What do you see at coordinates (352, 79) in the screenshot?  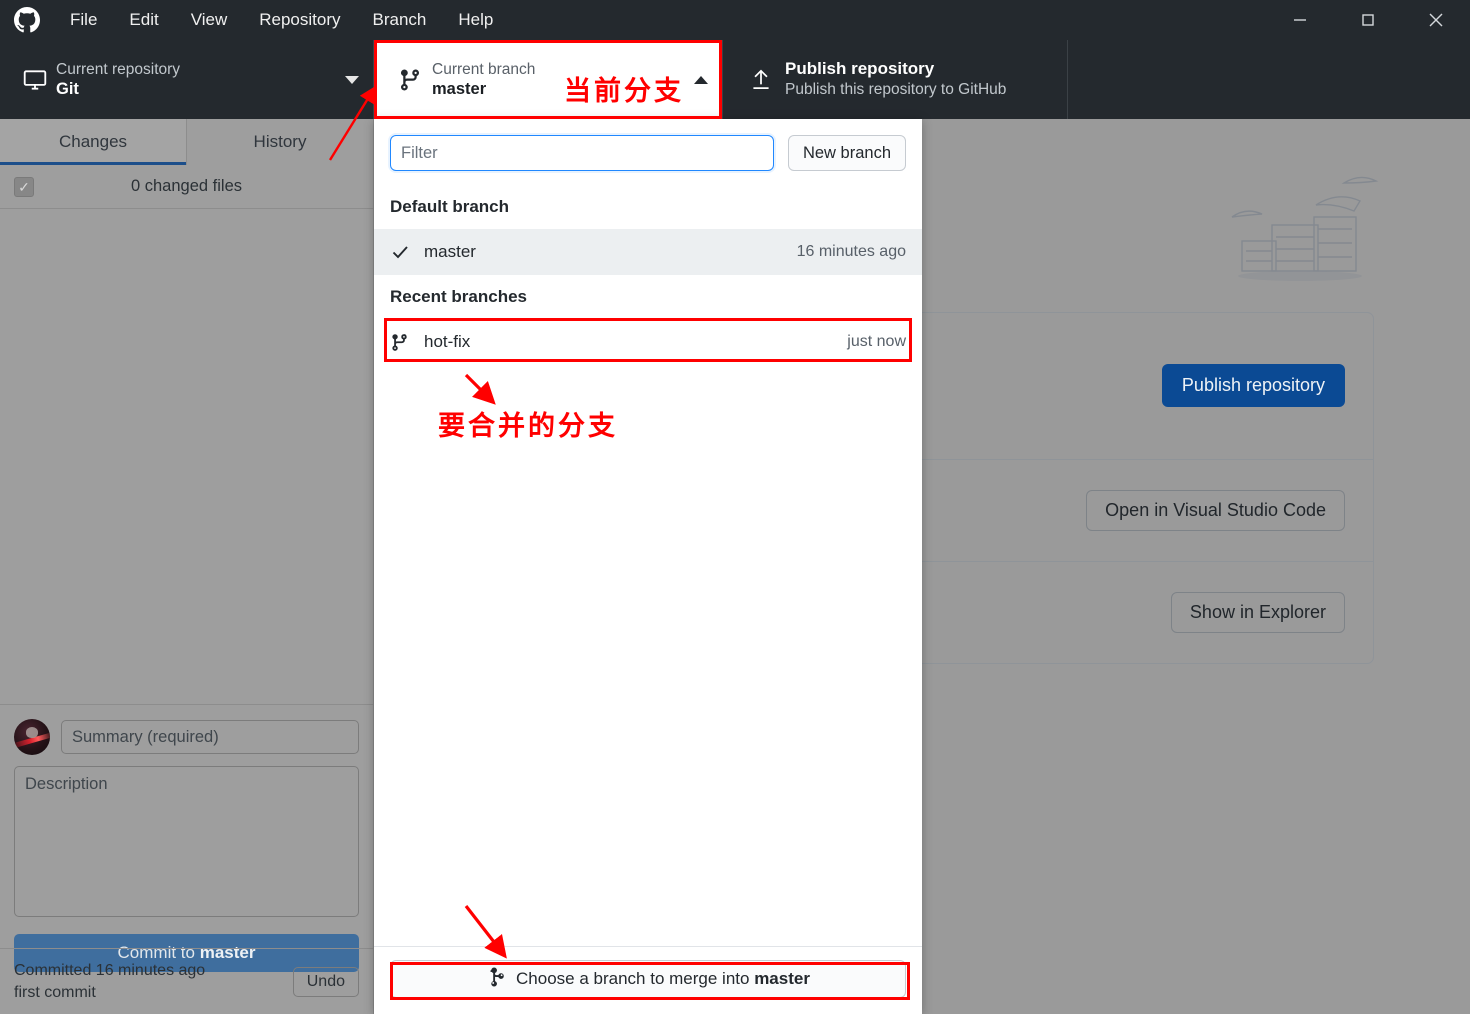 I see `chevron-down-icon` at bounding box center [352, 79].